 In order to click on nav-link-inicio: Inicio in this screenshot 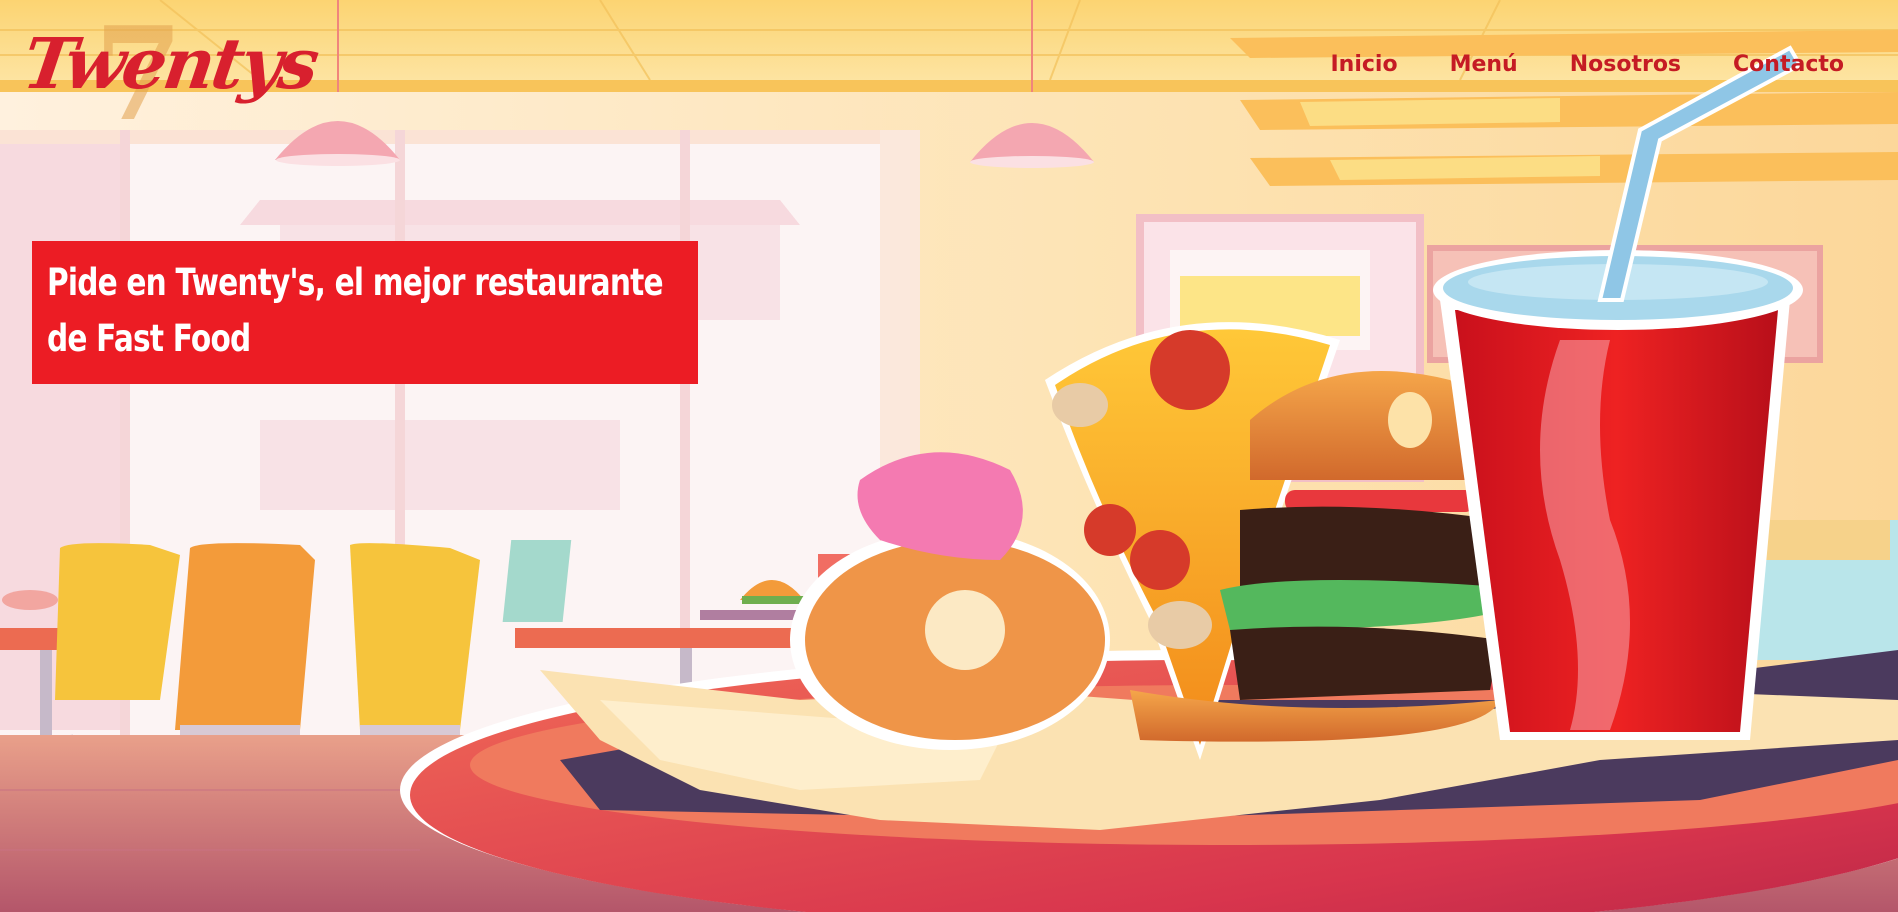, I will do `click(1363, 64)`.